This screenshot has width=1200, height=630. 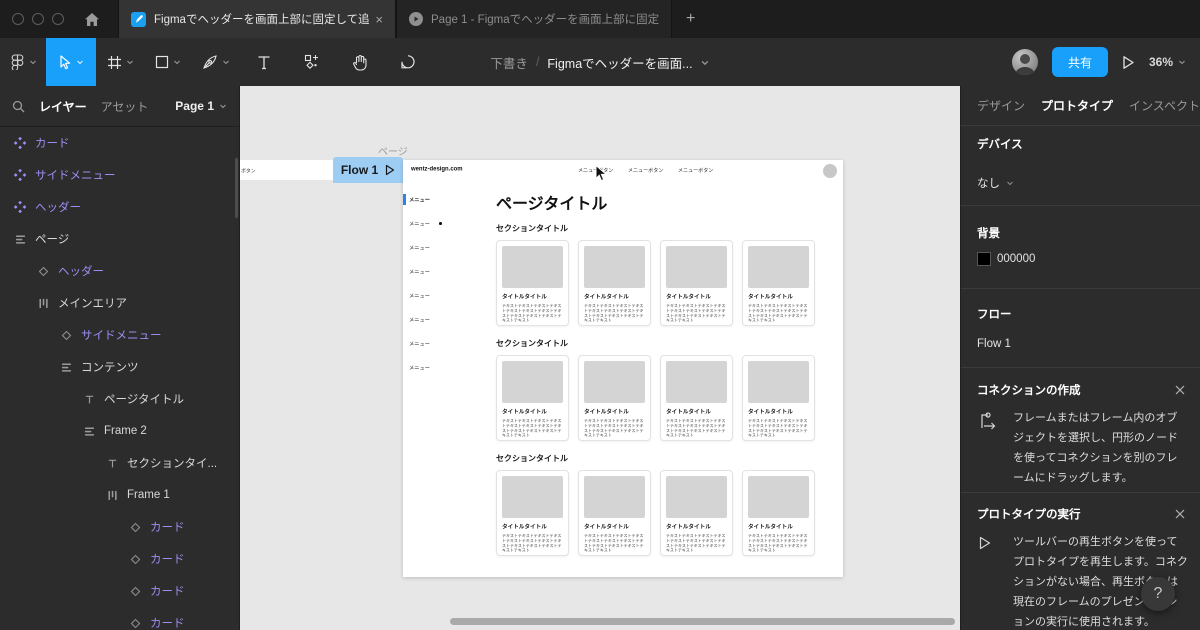 What do you see at coordinates (995, 183) in the screenshot?
I see `device-selector: なし` at bounding box center [995, 183].